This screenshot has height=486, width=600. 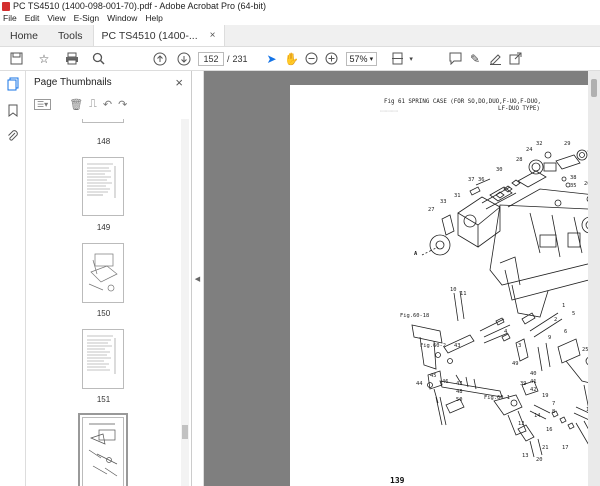 I want to click on rotate-left-icon: ↶, so click(x=107, y=104).